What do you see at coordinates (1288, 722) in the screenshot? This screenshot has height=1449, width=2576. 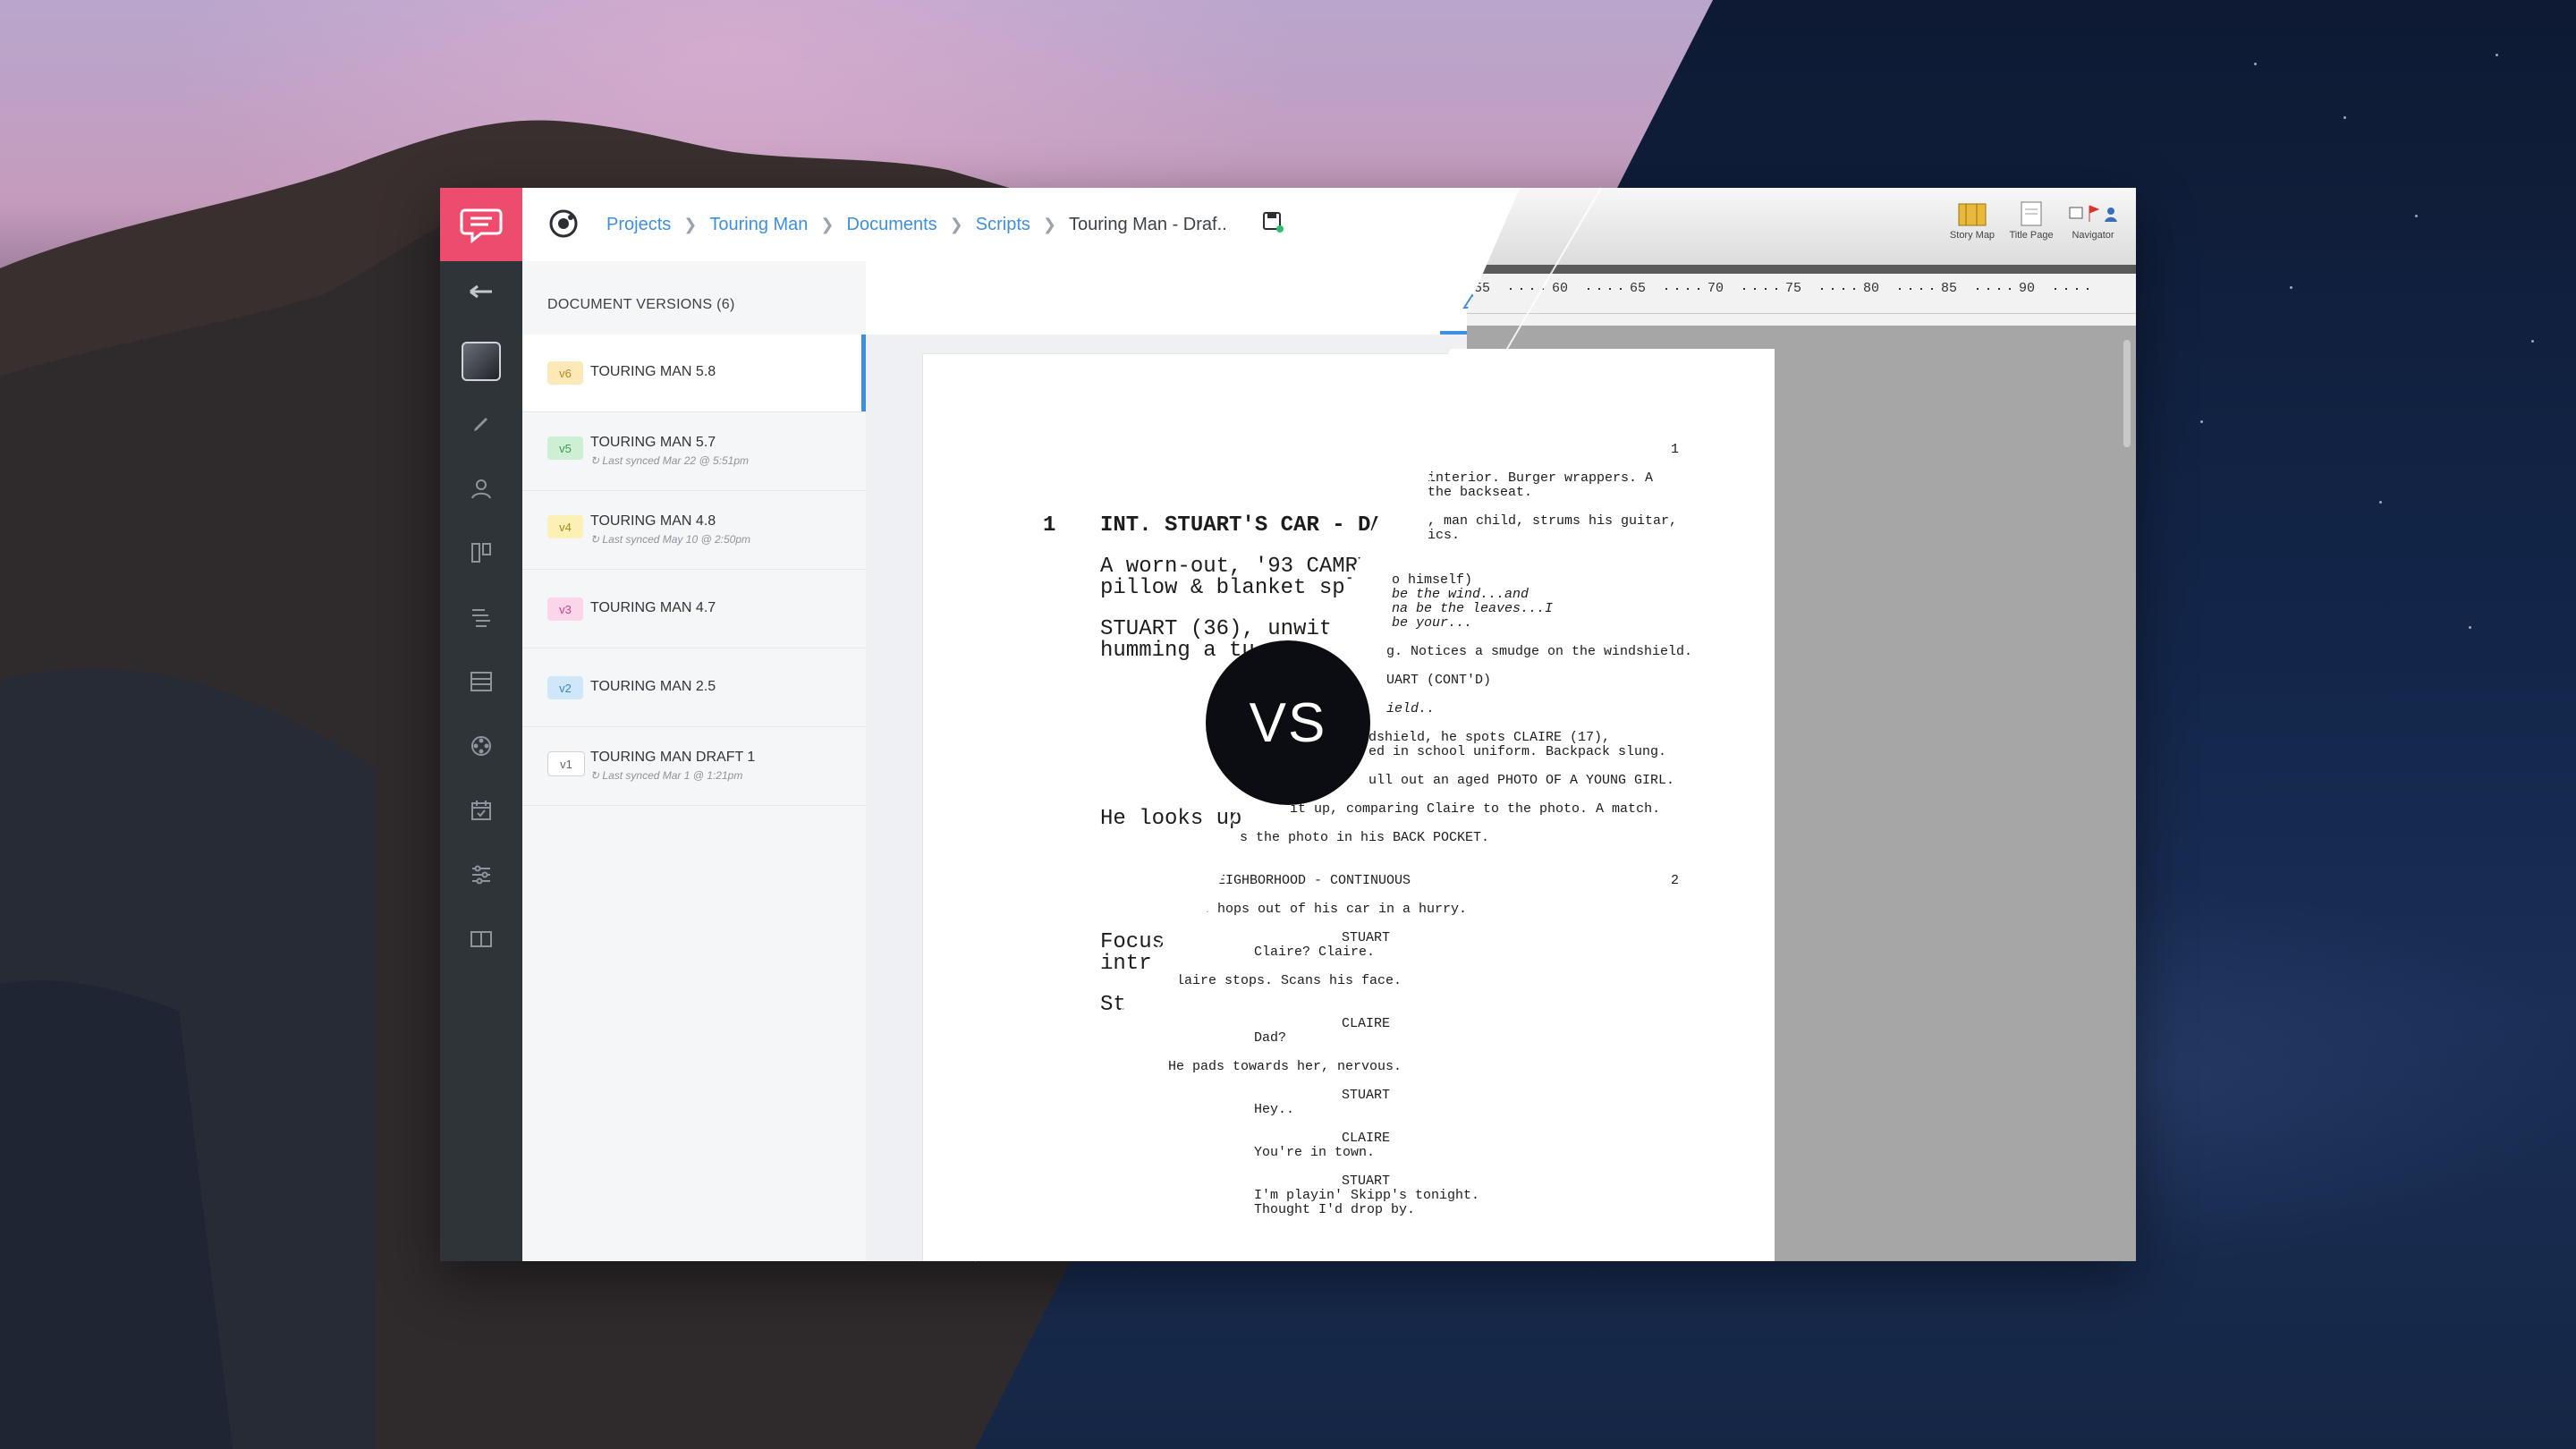 I see `vs-badge: VS` at bounding box center [1288, 722].